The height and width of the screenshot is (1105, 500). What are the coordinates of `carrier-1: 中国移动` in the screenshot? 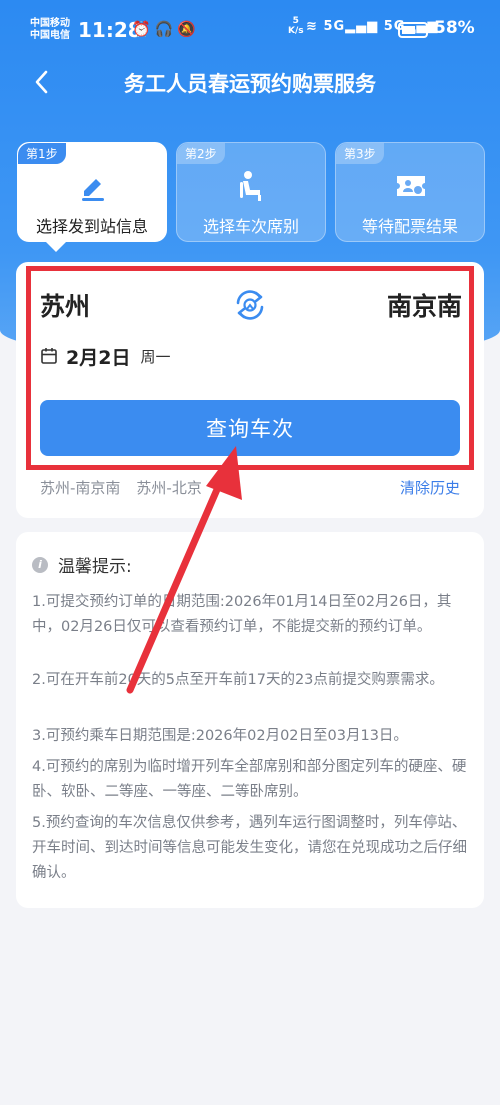 It's located at (50, 23).